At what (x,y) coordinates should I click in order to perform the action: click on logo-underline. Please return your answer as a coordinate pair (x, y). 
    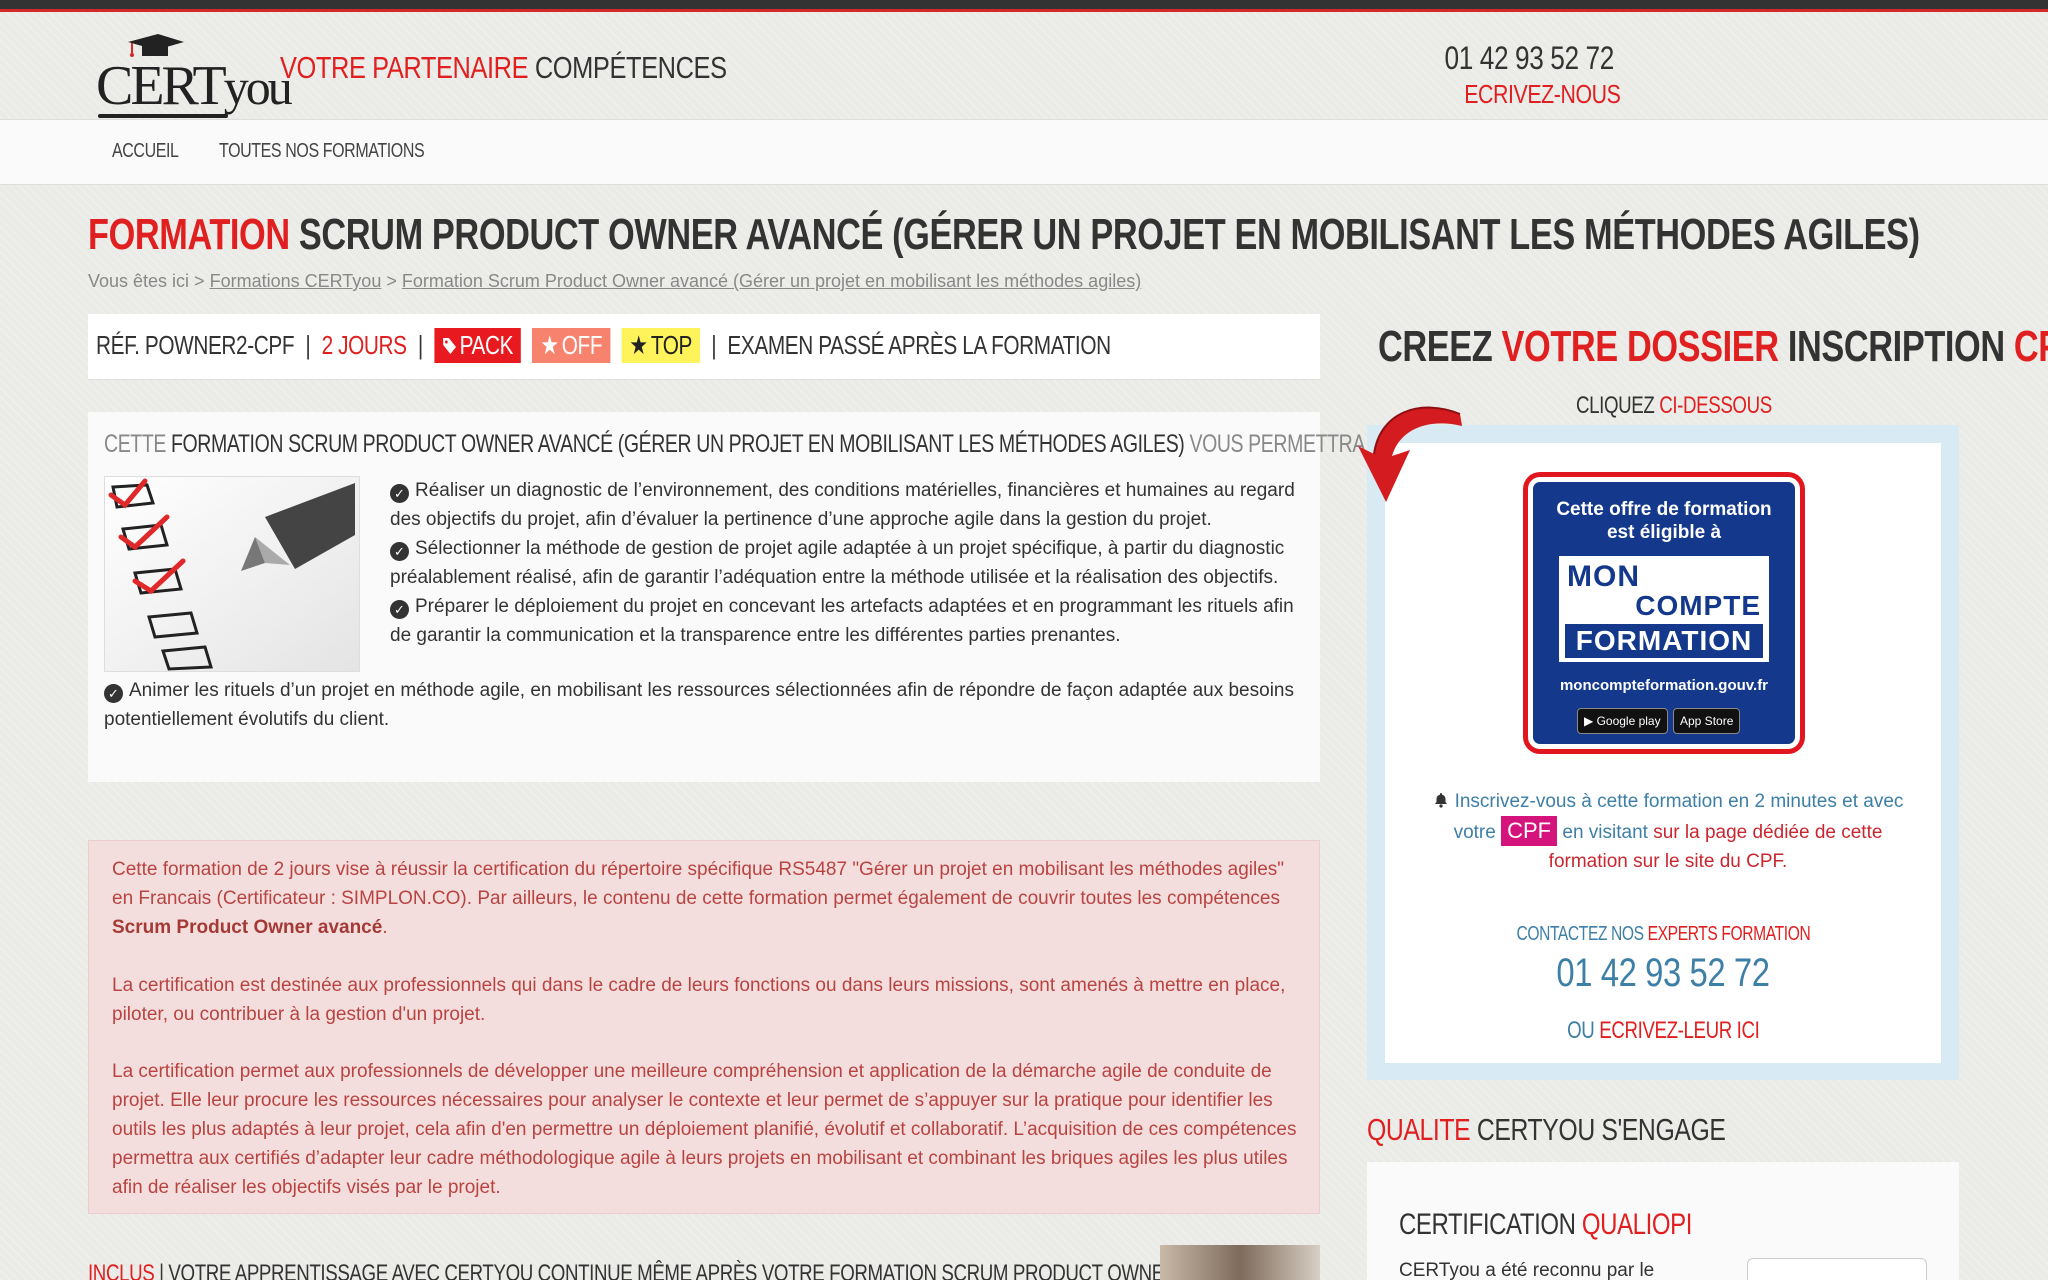
    Looking at the image, I should click on (163, 116).